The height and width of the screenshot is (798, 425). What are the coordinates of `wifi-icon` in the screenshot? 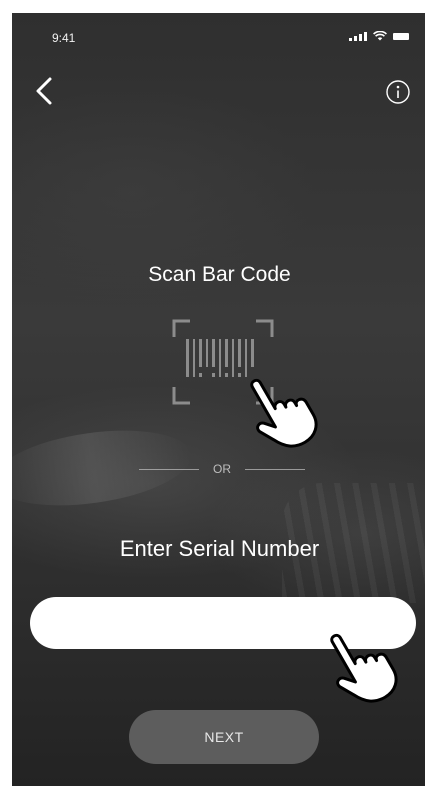 It's located at (380, 36).